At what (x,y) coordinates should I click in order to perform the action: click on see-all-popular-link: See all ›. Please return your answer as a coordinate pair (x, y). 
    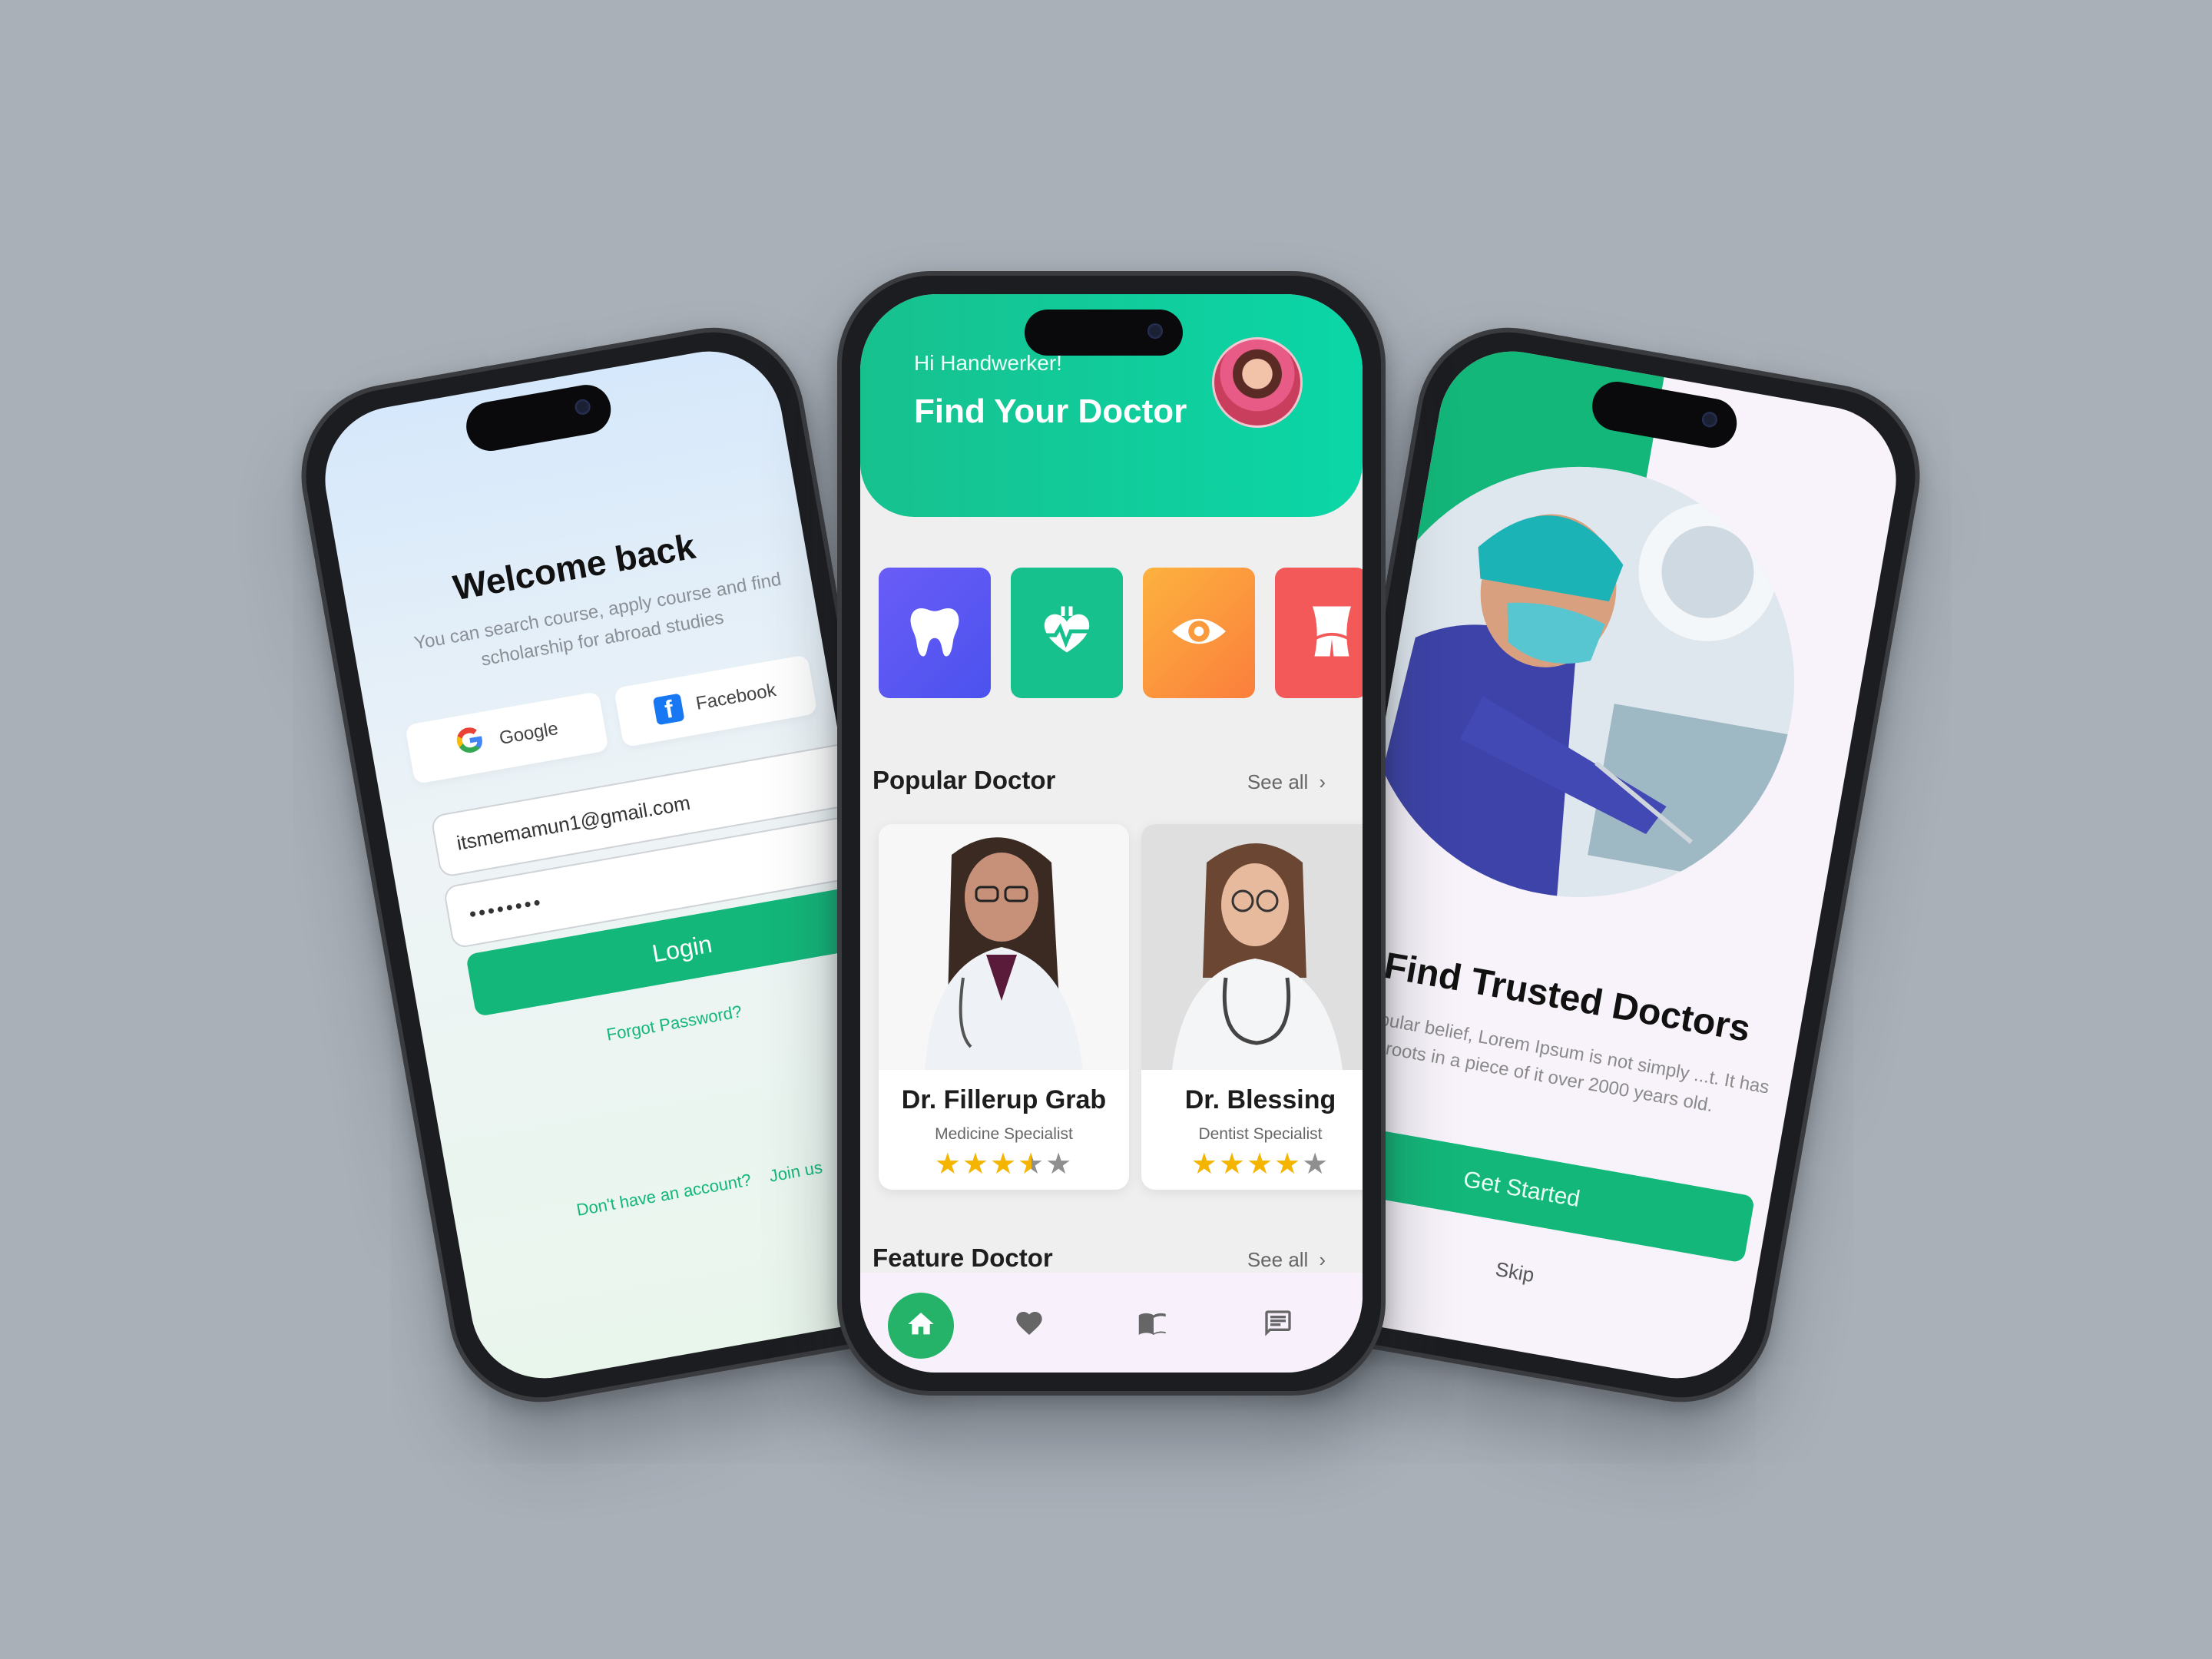
    Looking at the image, I should click on (1286, 782).